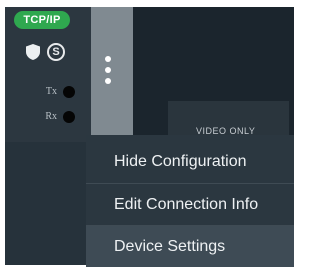 The image size is (320, 267). Describe the element at coordinates (69, 117) in the screenshot. I see `rx-indicator` at that location.